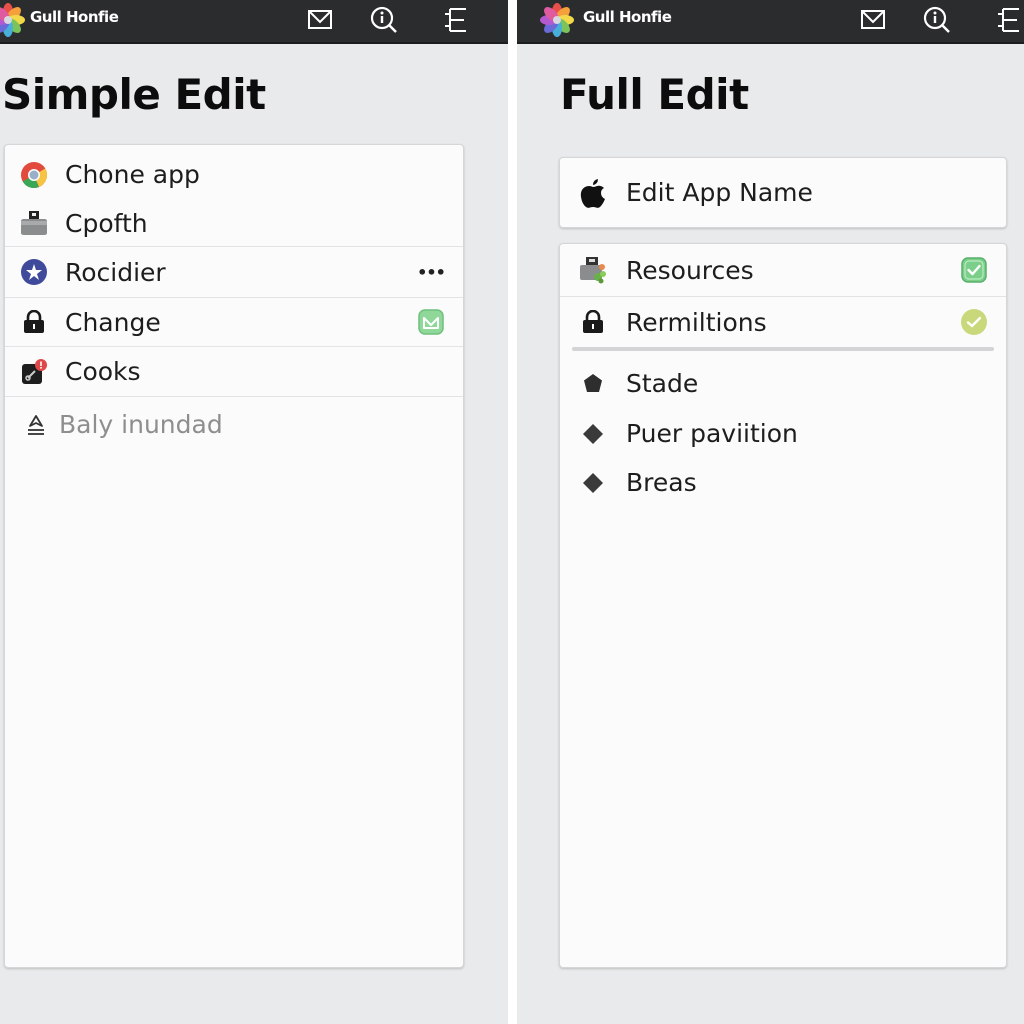  I want to click on chrome-icon, so click(34, 175).